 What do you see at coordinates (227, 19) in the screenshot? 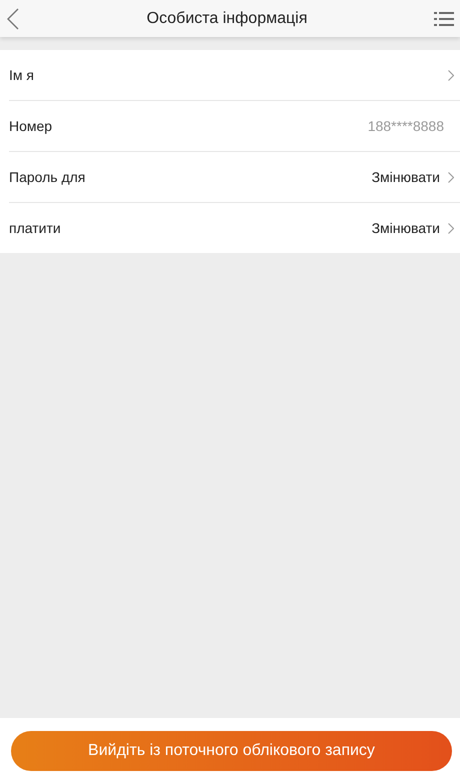
I see `page-title: Особиста інформація` at bounding box center [227, 19].